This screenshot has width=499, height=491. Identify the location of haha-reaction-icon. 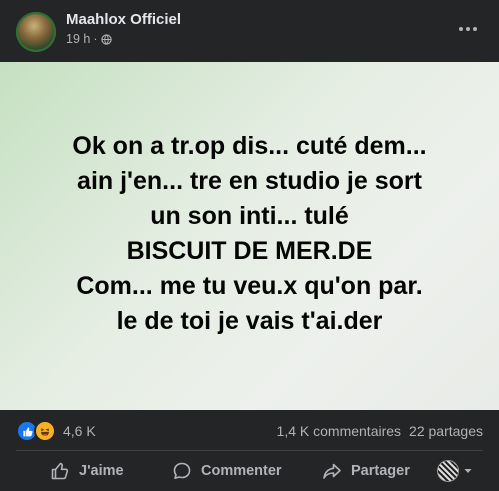
(45, 431).